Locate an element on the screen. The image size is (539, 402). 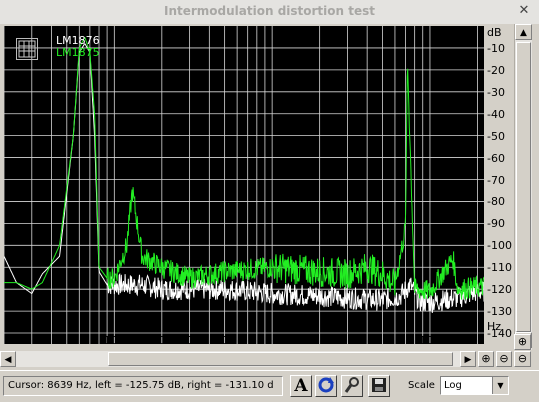
x-tick-label: 200 is located at coordinates (162, 340).